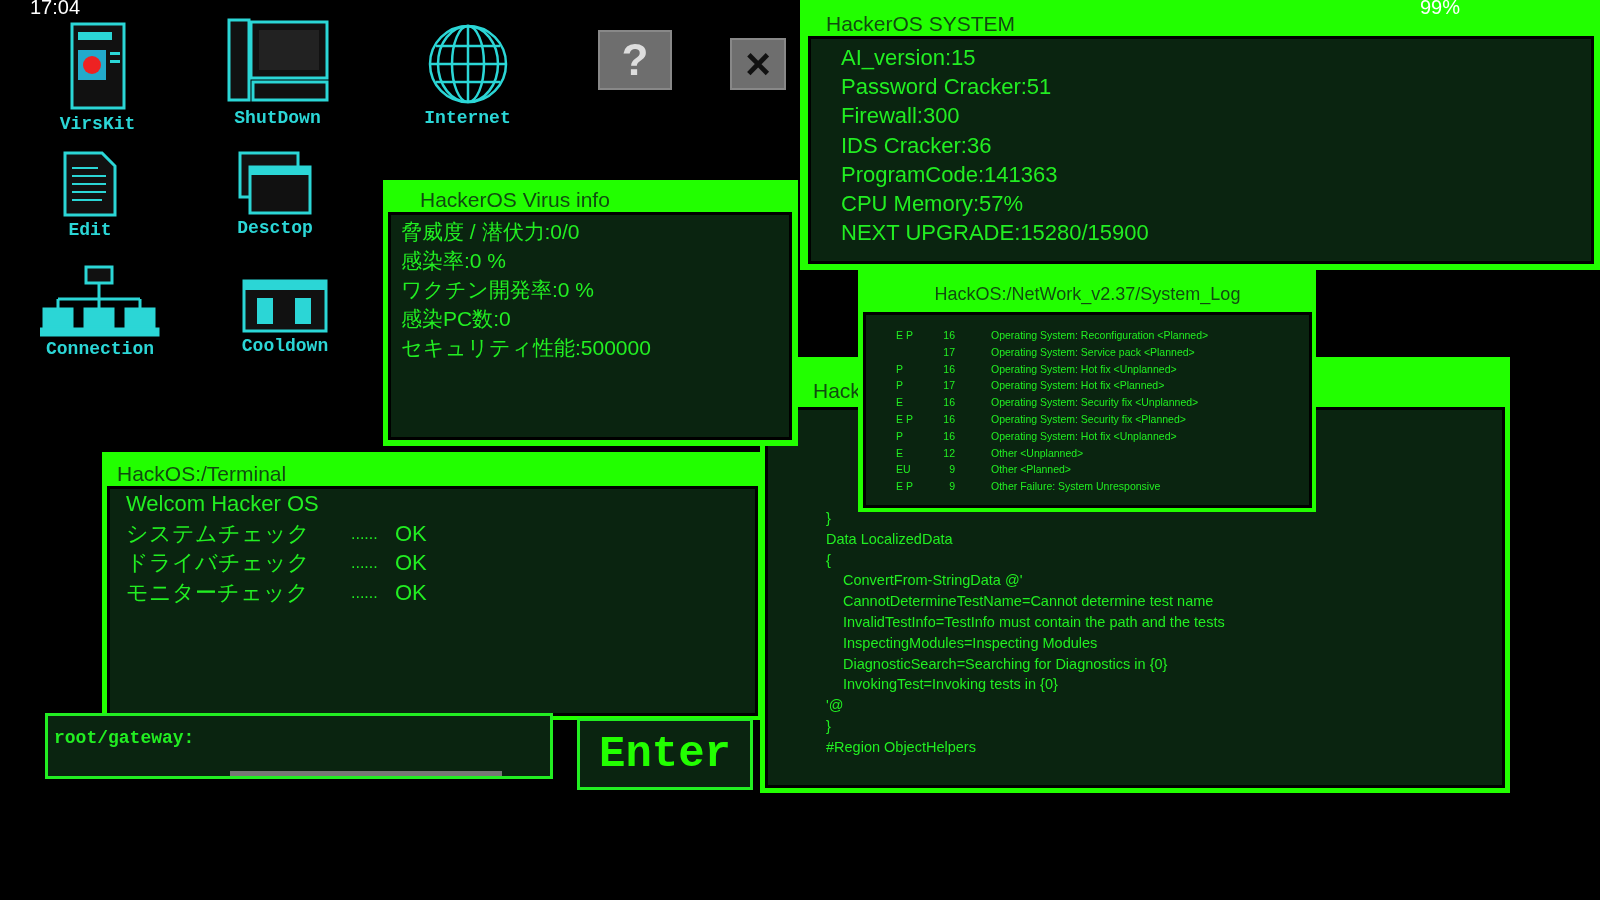 The height and width of the screenshot is (900, 1600). I want to click on stat-line: ワクチン開発率:0 %, so click(498, 290).